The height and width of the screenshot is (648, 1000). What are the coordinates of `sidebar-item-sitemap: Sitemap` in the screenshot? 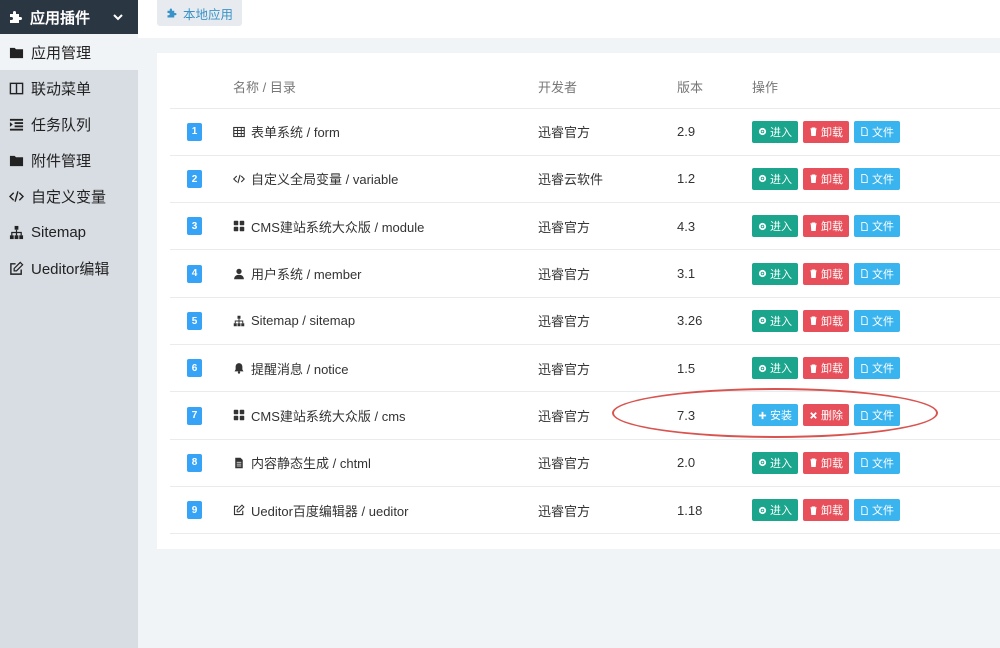 It's located at (69, 232).